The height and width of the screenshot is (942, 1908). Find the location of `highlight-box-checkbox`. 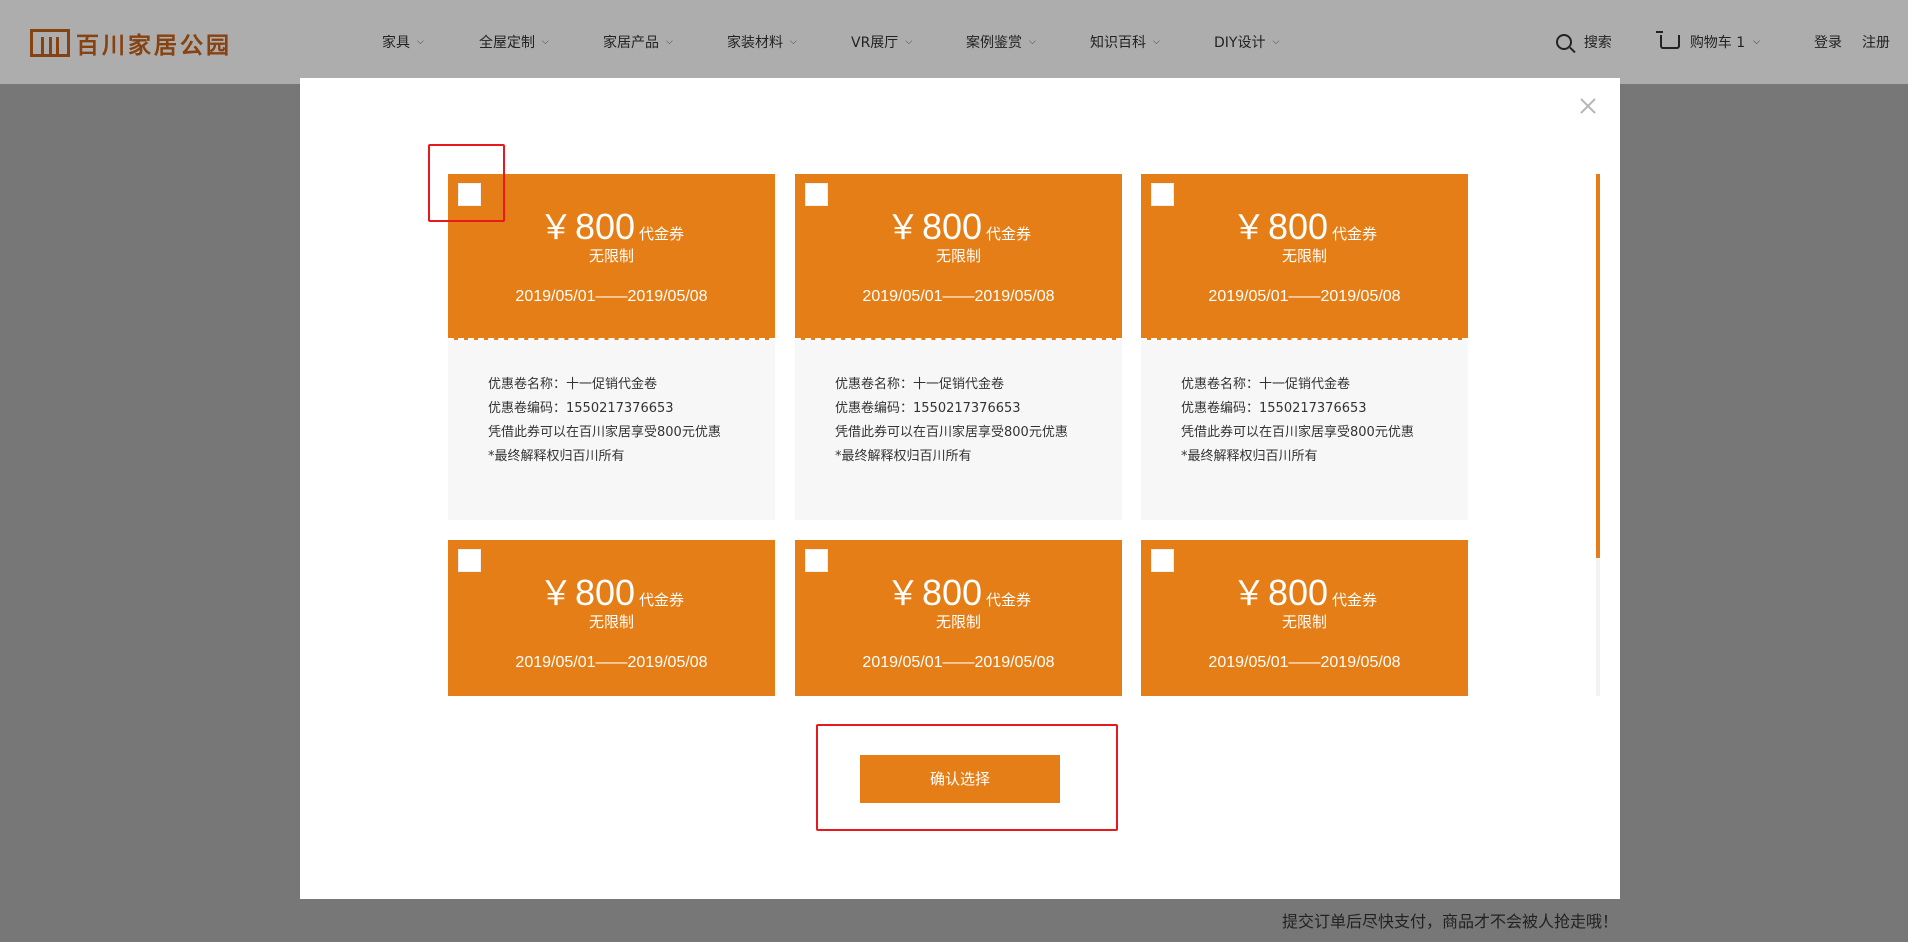

highlight-box-checkbox is located at coordinates (466, 183).